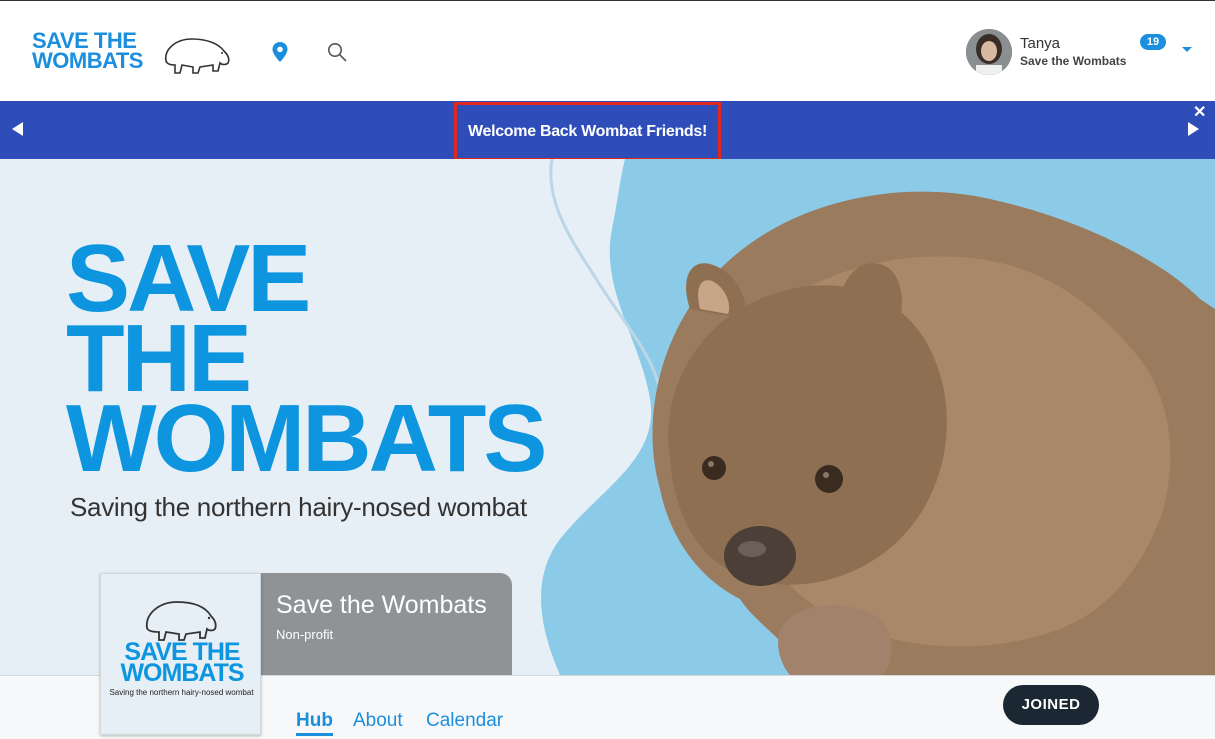 This screenshot has height=739, width=1215. I want to click on site-logo: SAVE THE WOMBATS, so click(132, 51).